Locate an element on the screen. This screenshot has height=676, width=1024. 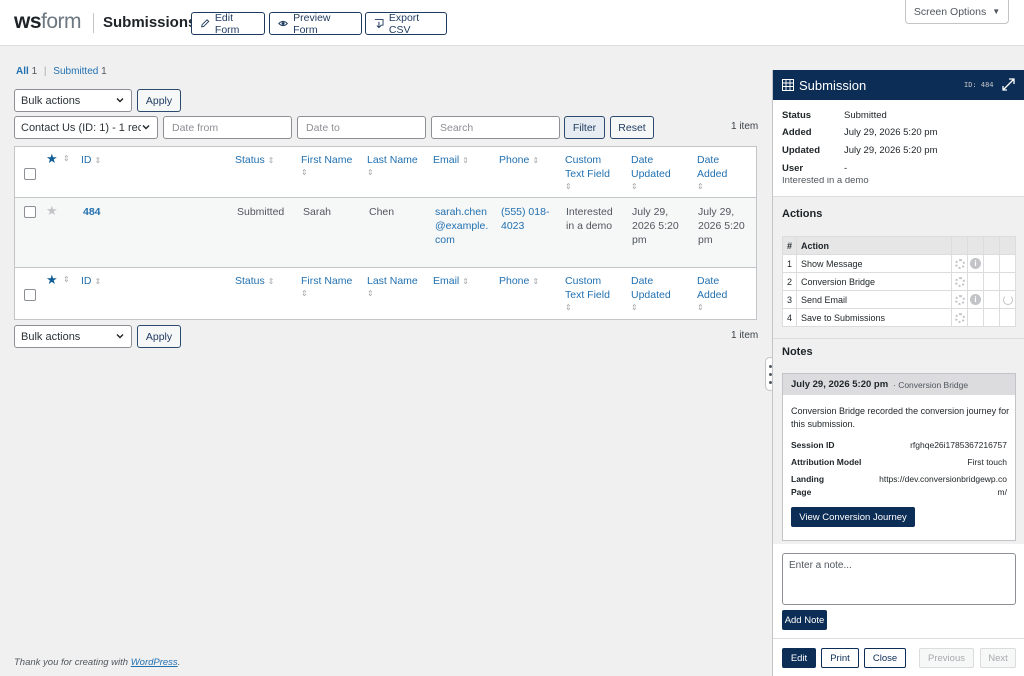
filter-button: Filter is located at coordinates (584, 127).